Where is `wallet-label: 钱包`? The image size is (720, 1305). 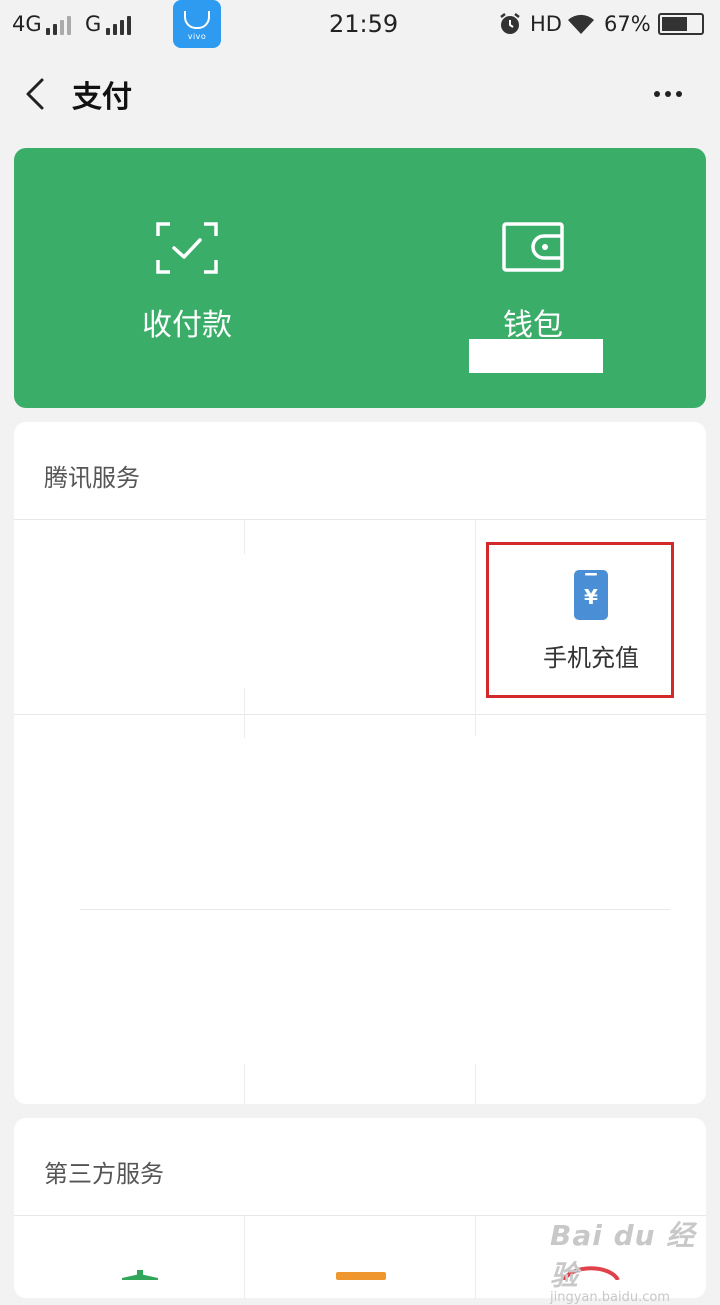
wallet-label: 钱包 is located at coordinates (533, 325).